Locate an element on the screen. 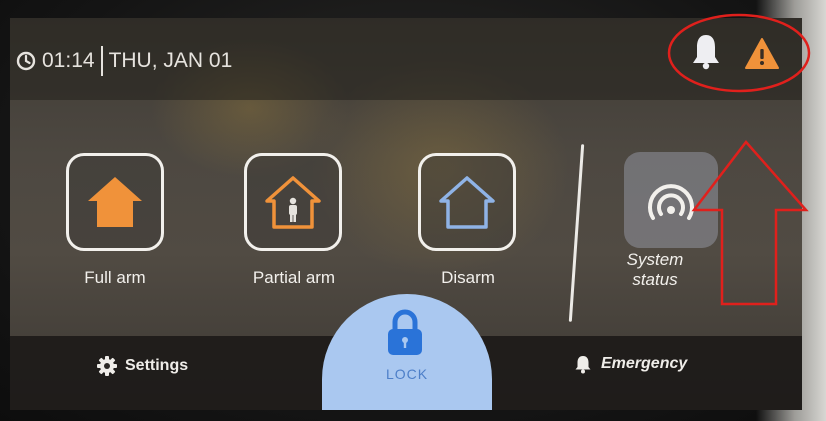  house-filled-icon is located at coordinates (115, 202).